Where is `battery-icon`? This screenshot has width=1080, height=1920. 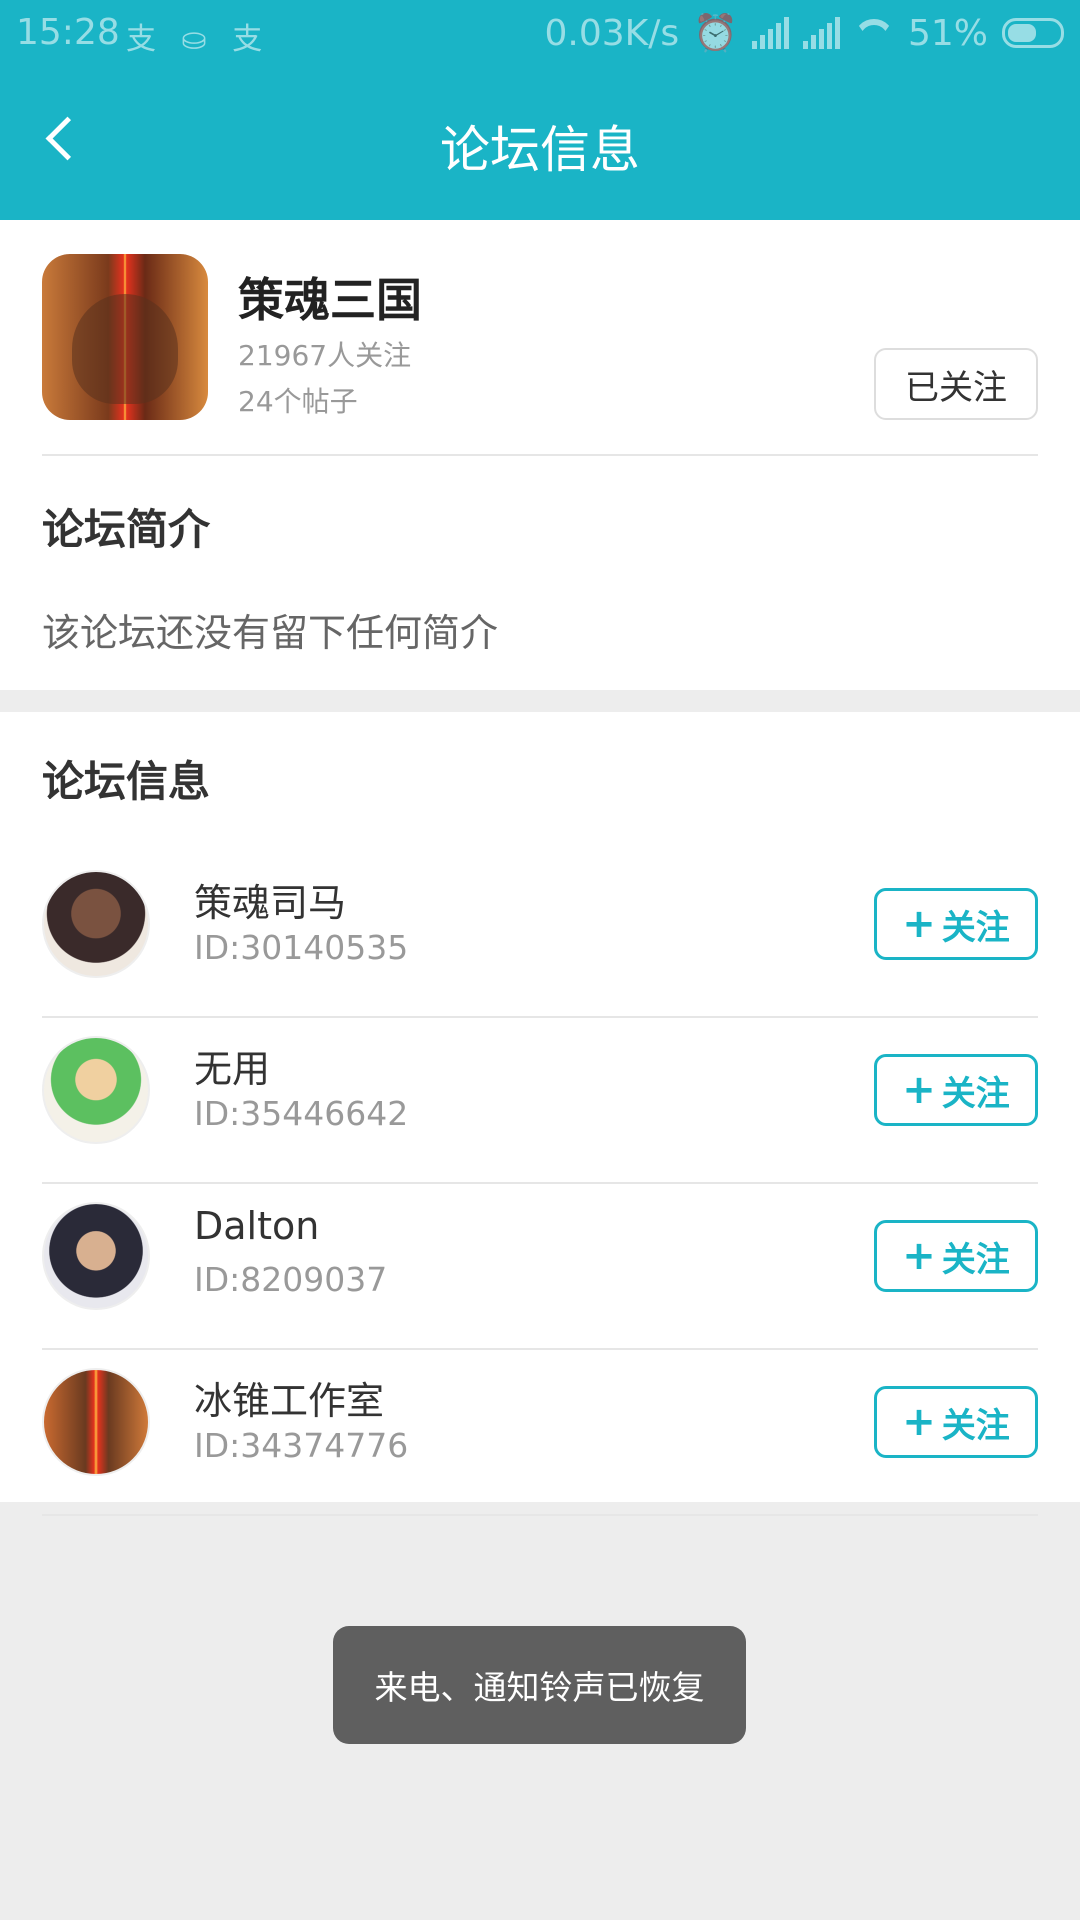 battery-icon is located at coordinates (1033, 33).